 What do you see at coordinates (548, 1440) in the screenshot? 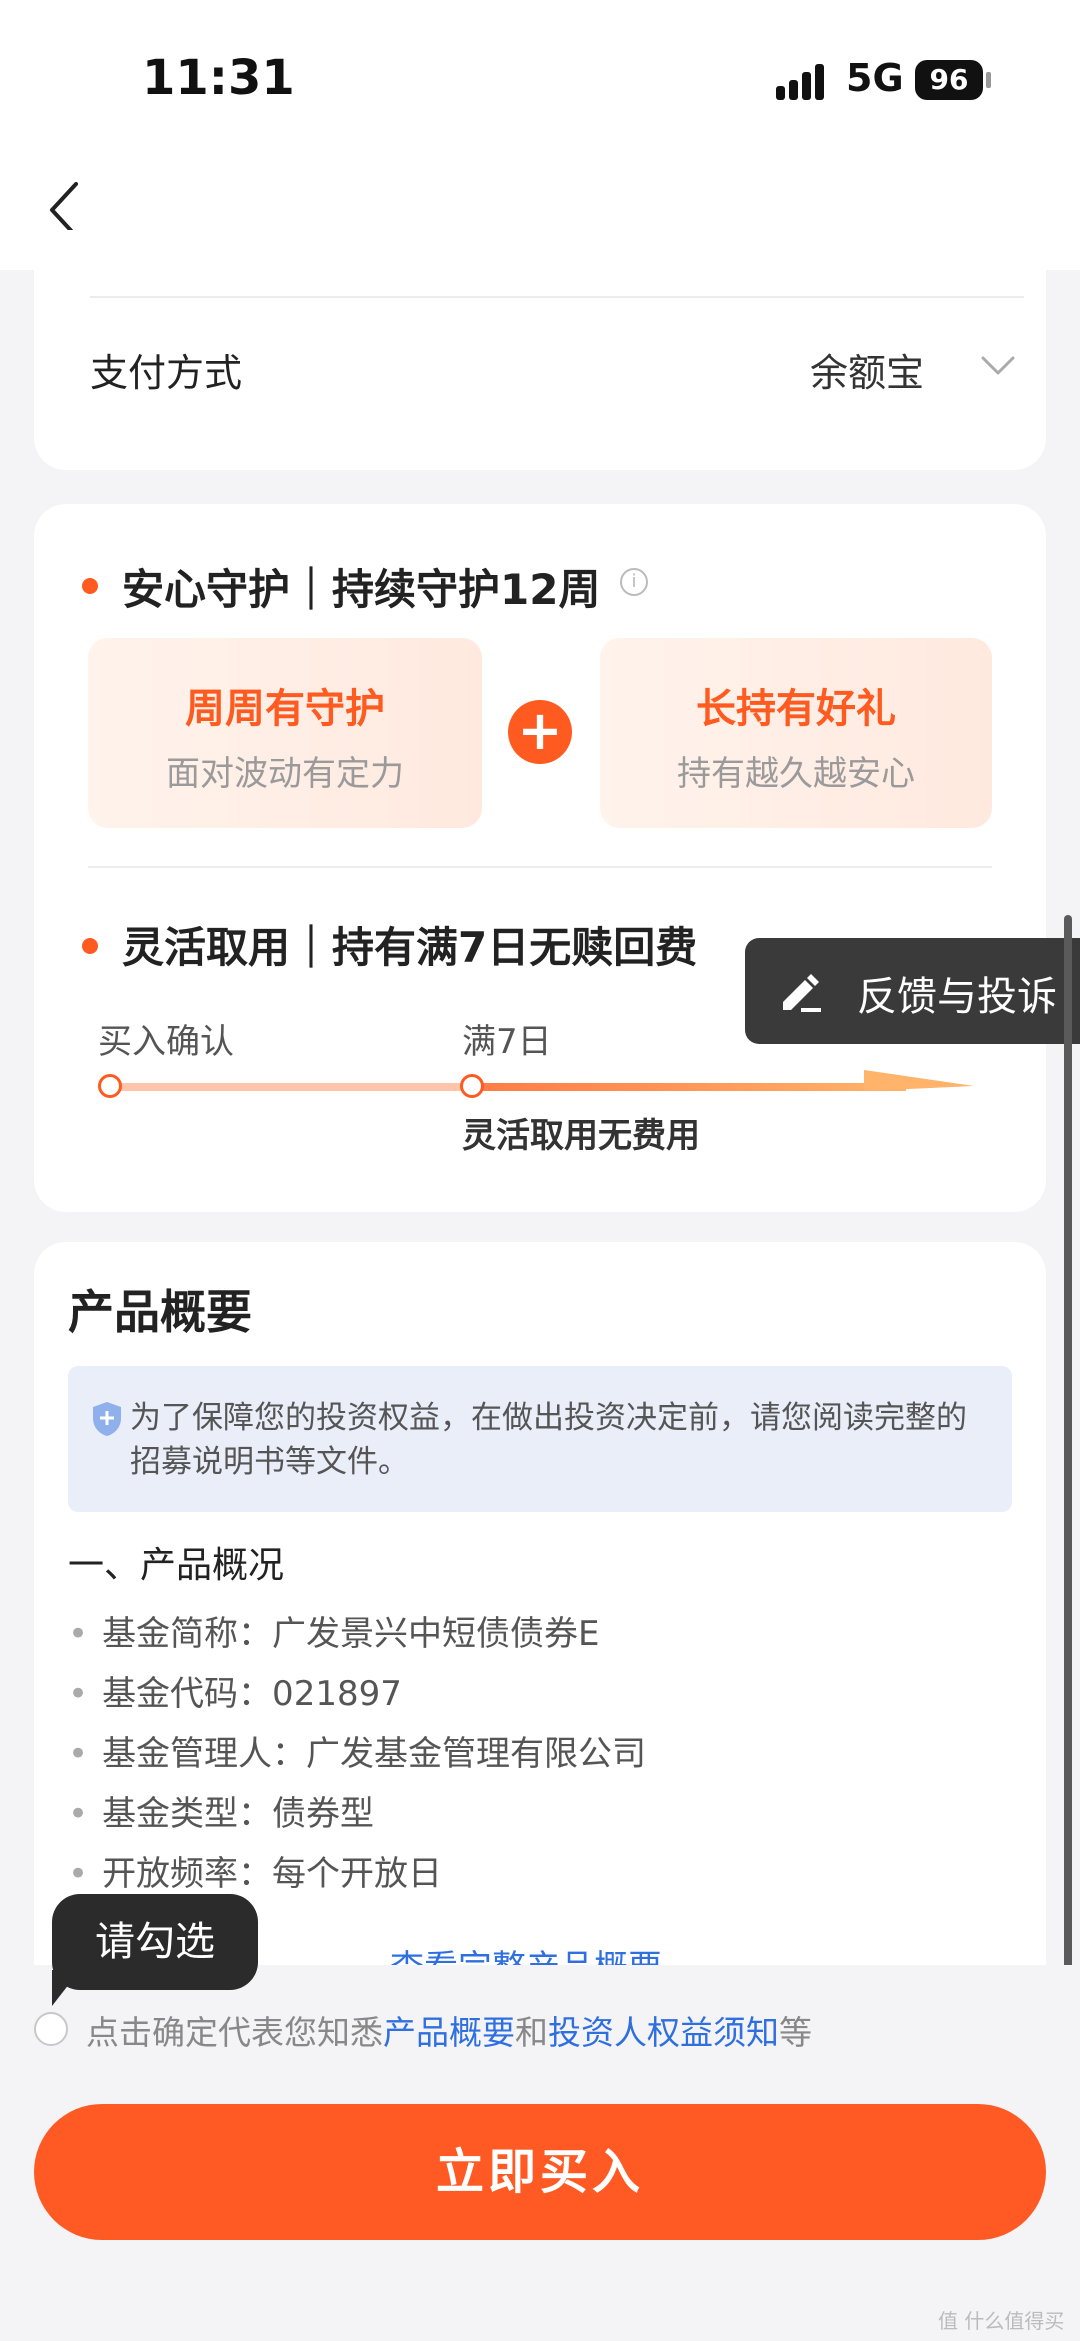
I see `notice-text: 为了保障您的投资权益，在做出投资决定前，请您阅读完整的招募说明书等文件。` at bounding box center [548, 1440].